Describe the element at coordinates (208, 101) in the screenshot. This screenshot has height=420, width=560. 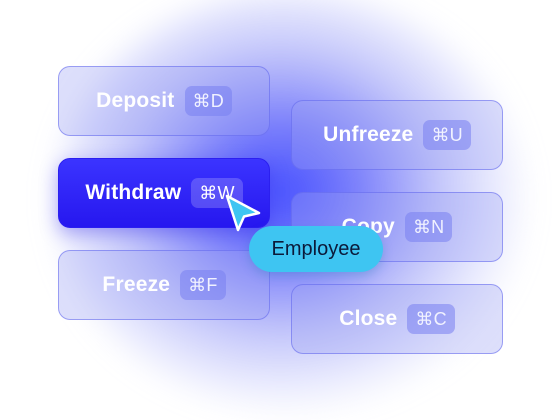
I see `deposit-shortcut-badge: ⌘D` at that location.